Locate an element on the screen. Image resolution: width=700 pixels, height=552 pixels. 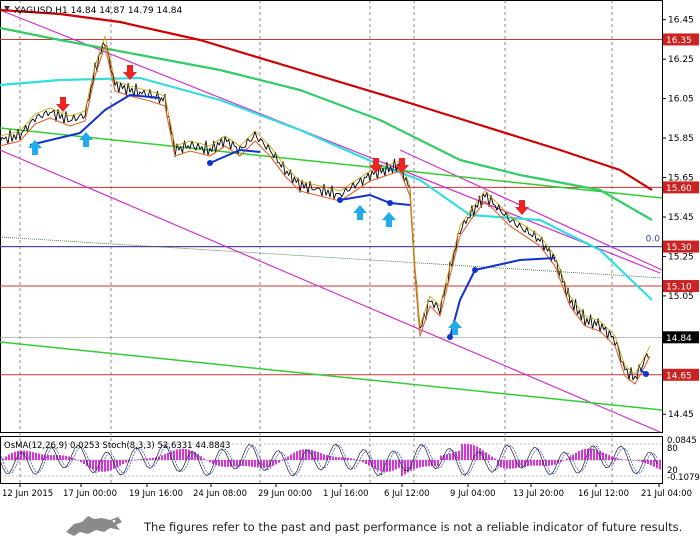
price-tick-label: 16.45 is located at coordinates (681, 21).